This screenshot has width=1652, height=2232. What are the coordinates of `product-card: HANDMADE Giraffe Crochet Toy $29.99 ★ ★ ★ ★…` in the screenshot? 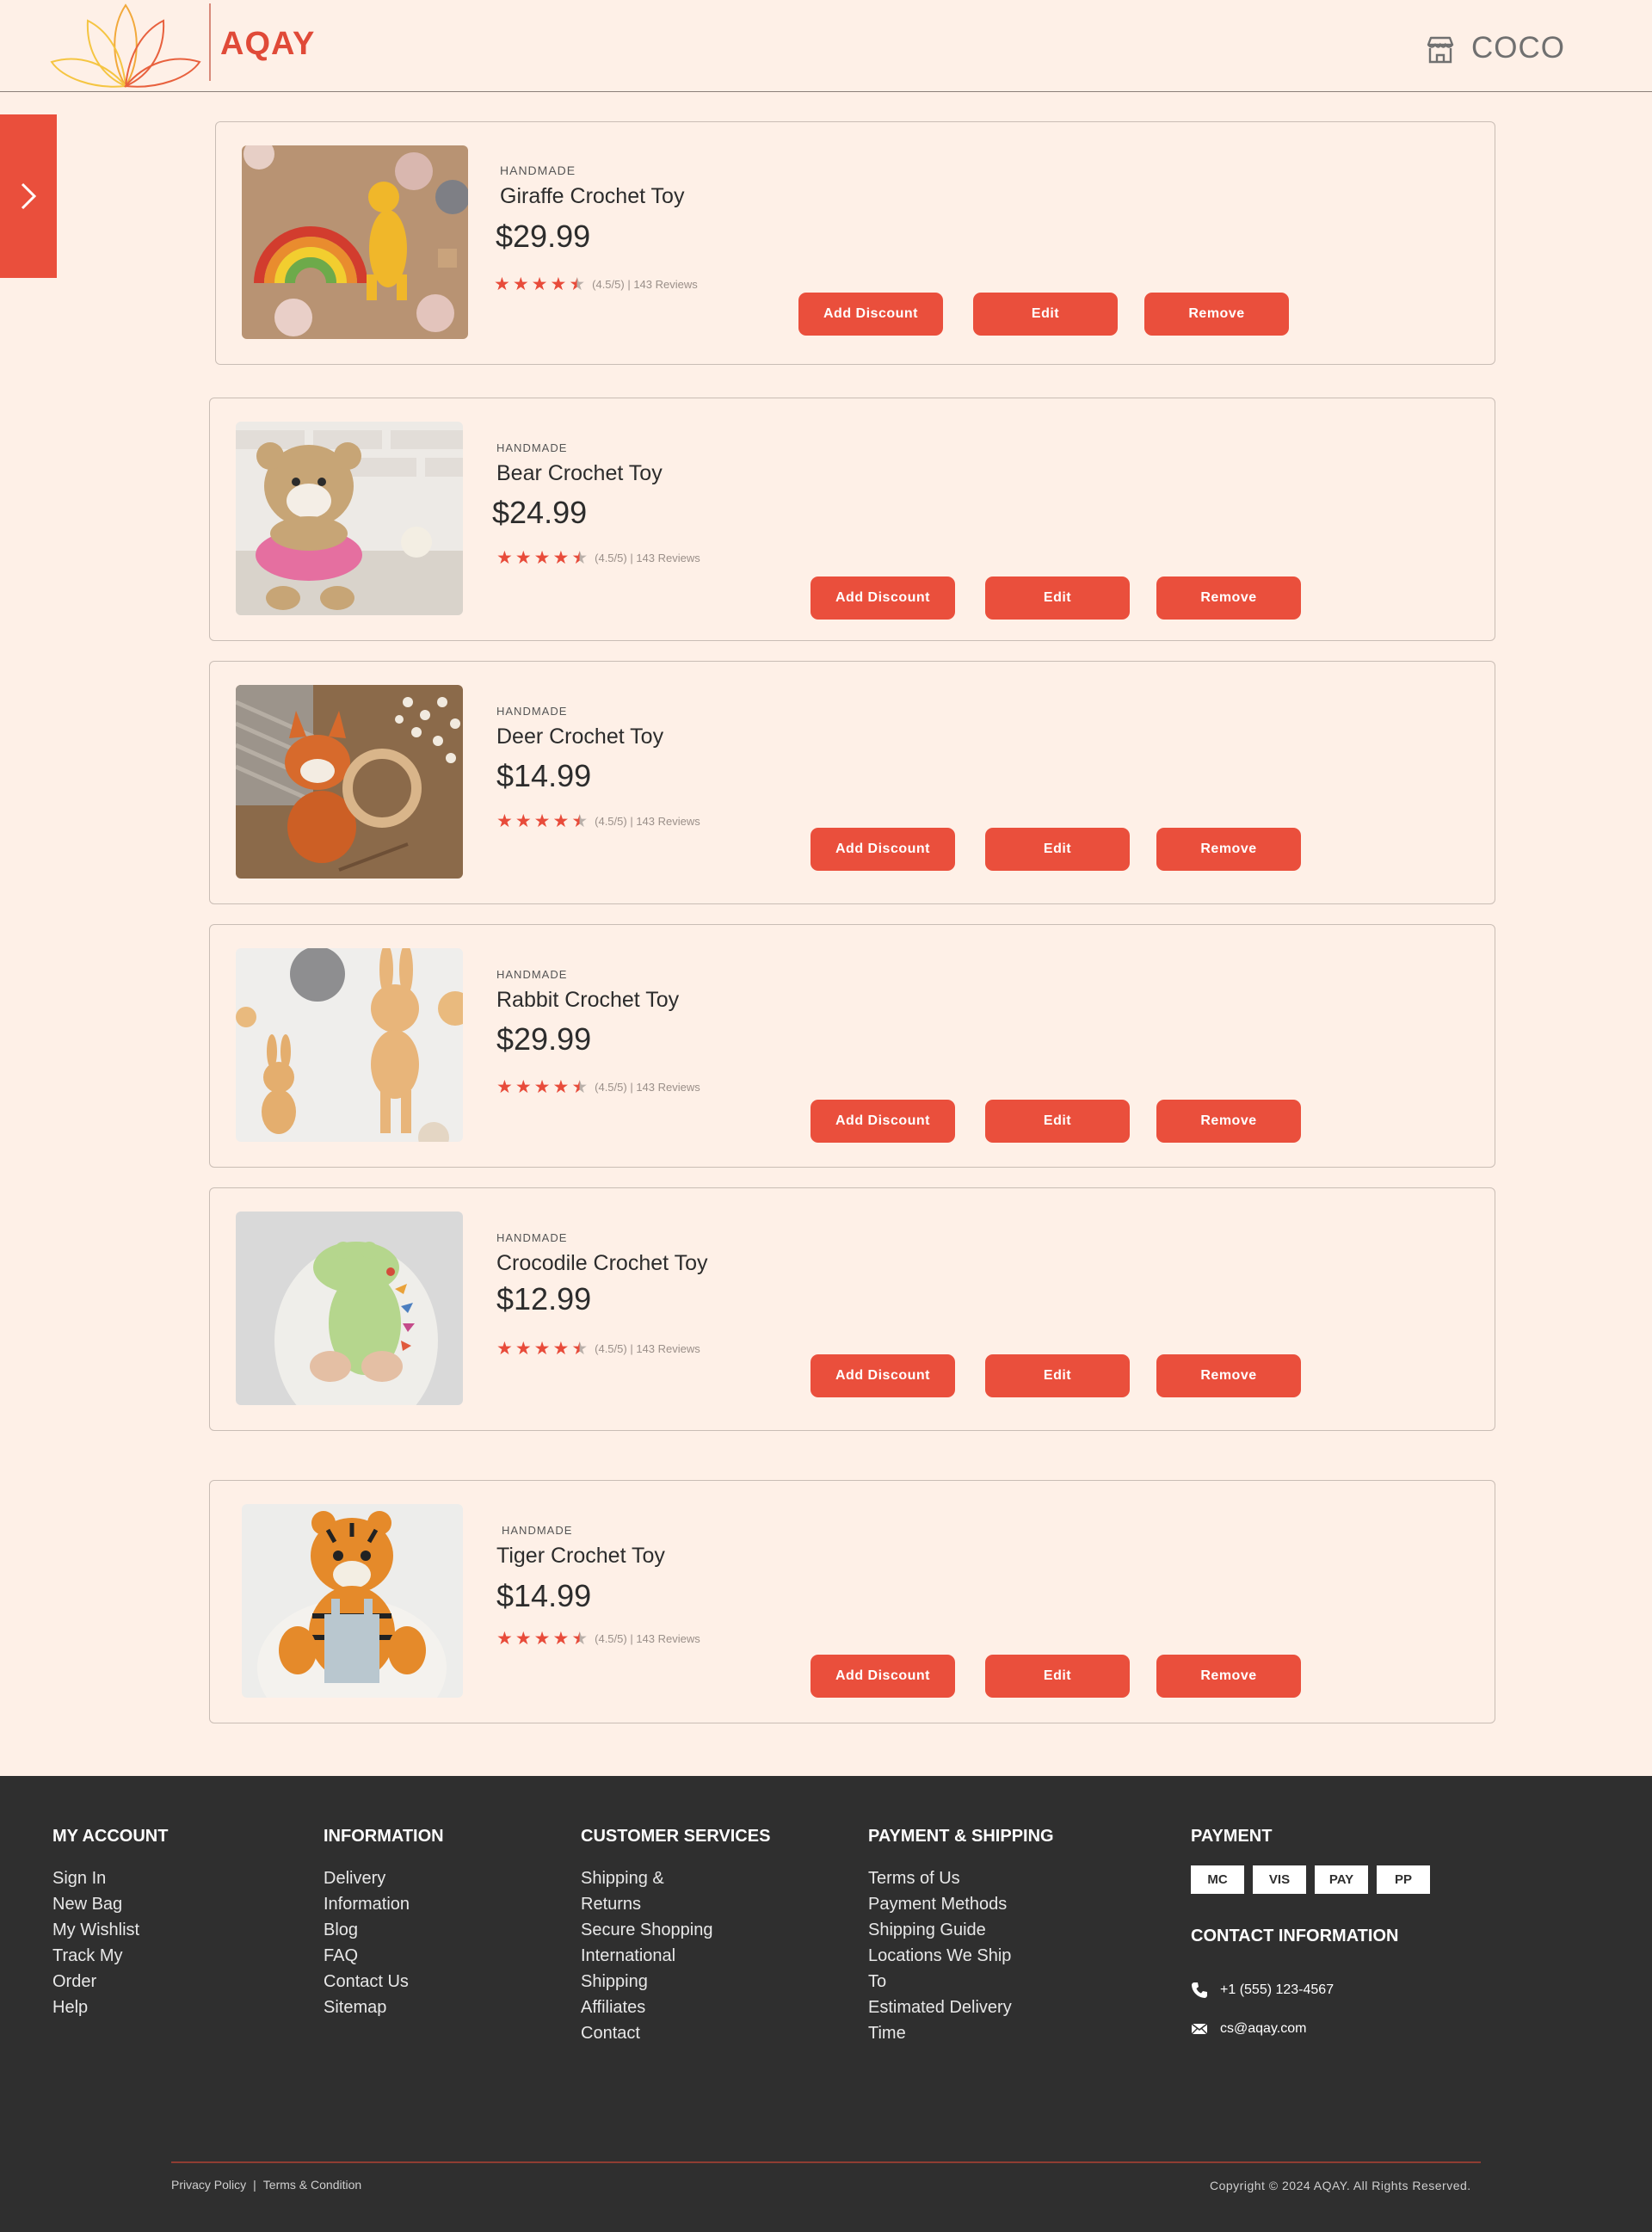 It's located at (855, 243).